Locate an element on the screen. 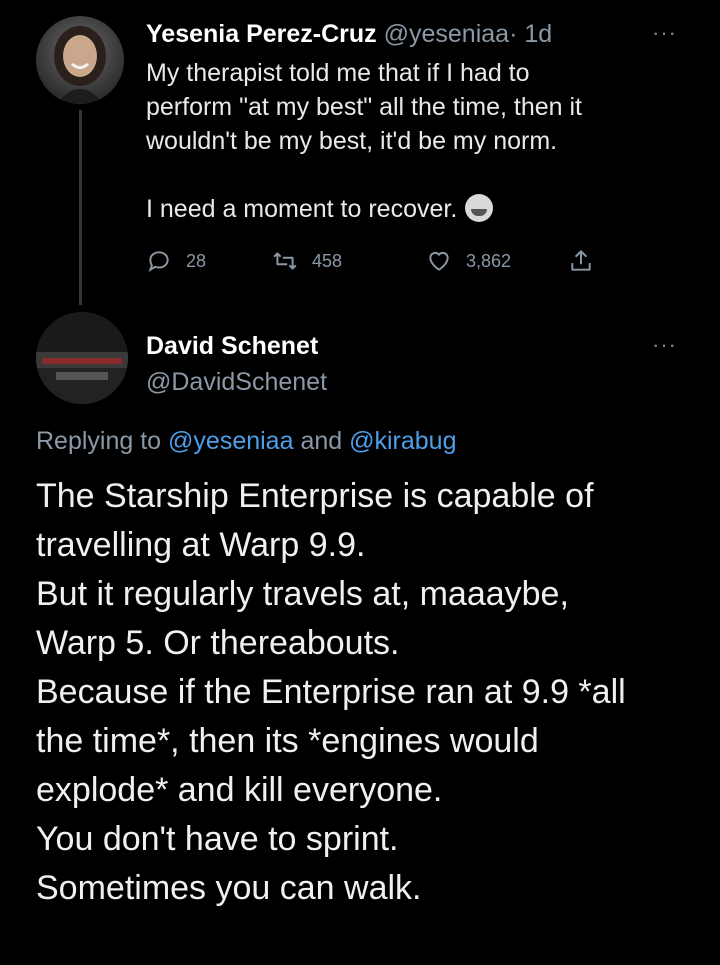  author-handle-text: @DavidSchenet is located at coordinates (237, 382).